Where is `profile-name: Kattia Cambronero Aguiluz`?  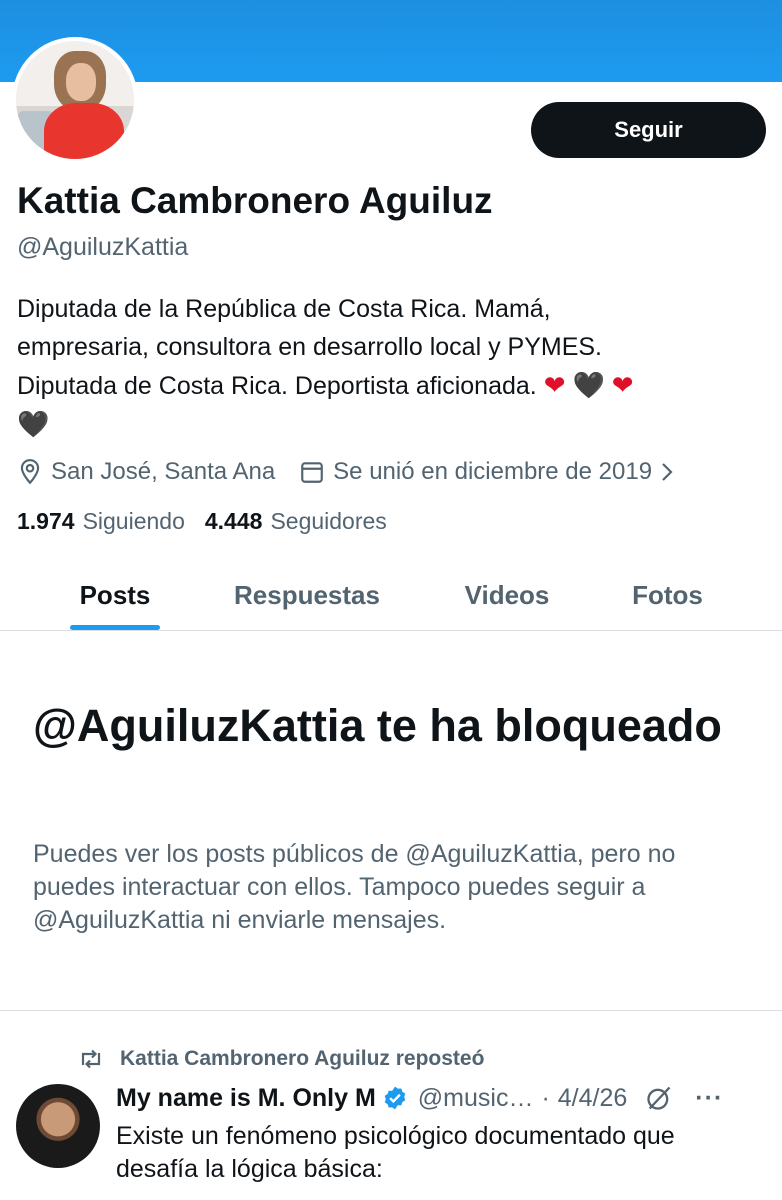
profile-name: Kattia Cambronero Aguiluz is located at coordinates (255, 200).